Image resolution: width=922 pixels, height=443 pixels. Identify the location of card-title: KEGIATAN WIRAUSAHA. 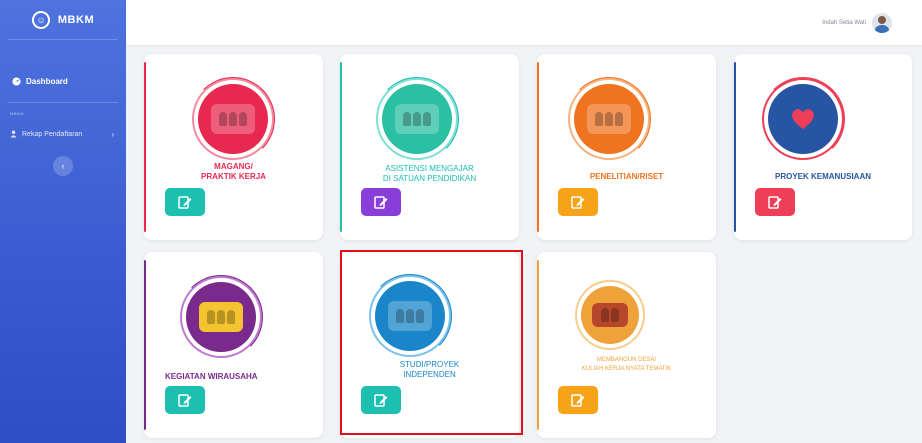
(244, 377).